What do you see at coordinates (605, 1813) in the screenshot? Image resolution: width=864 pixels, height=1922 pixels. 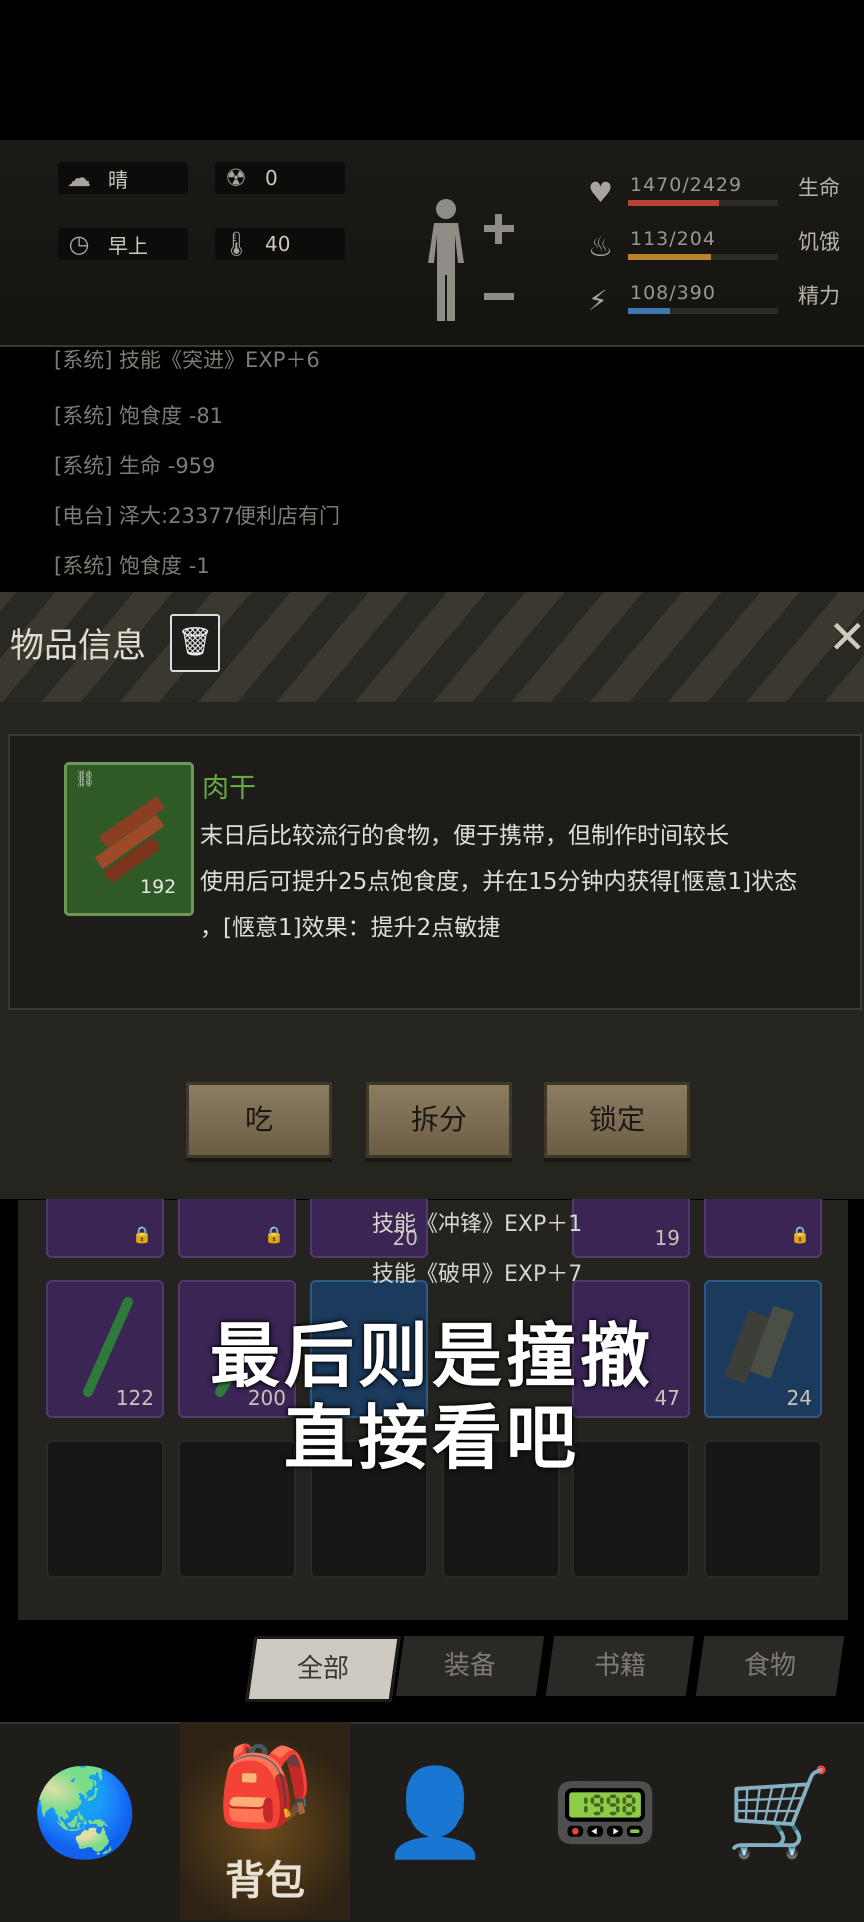 I see `walkie-talkie-icon: 📟` at bounding box center [605, 1813].